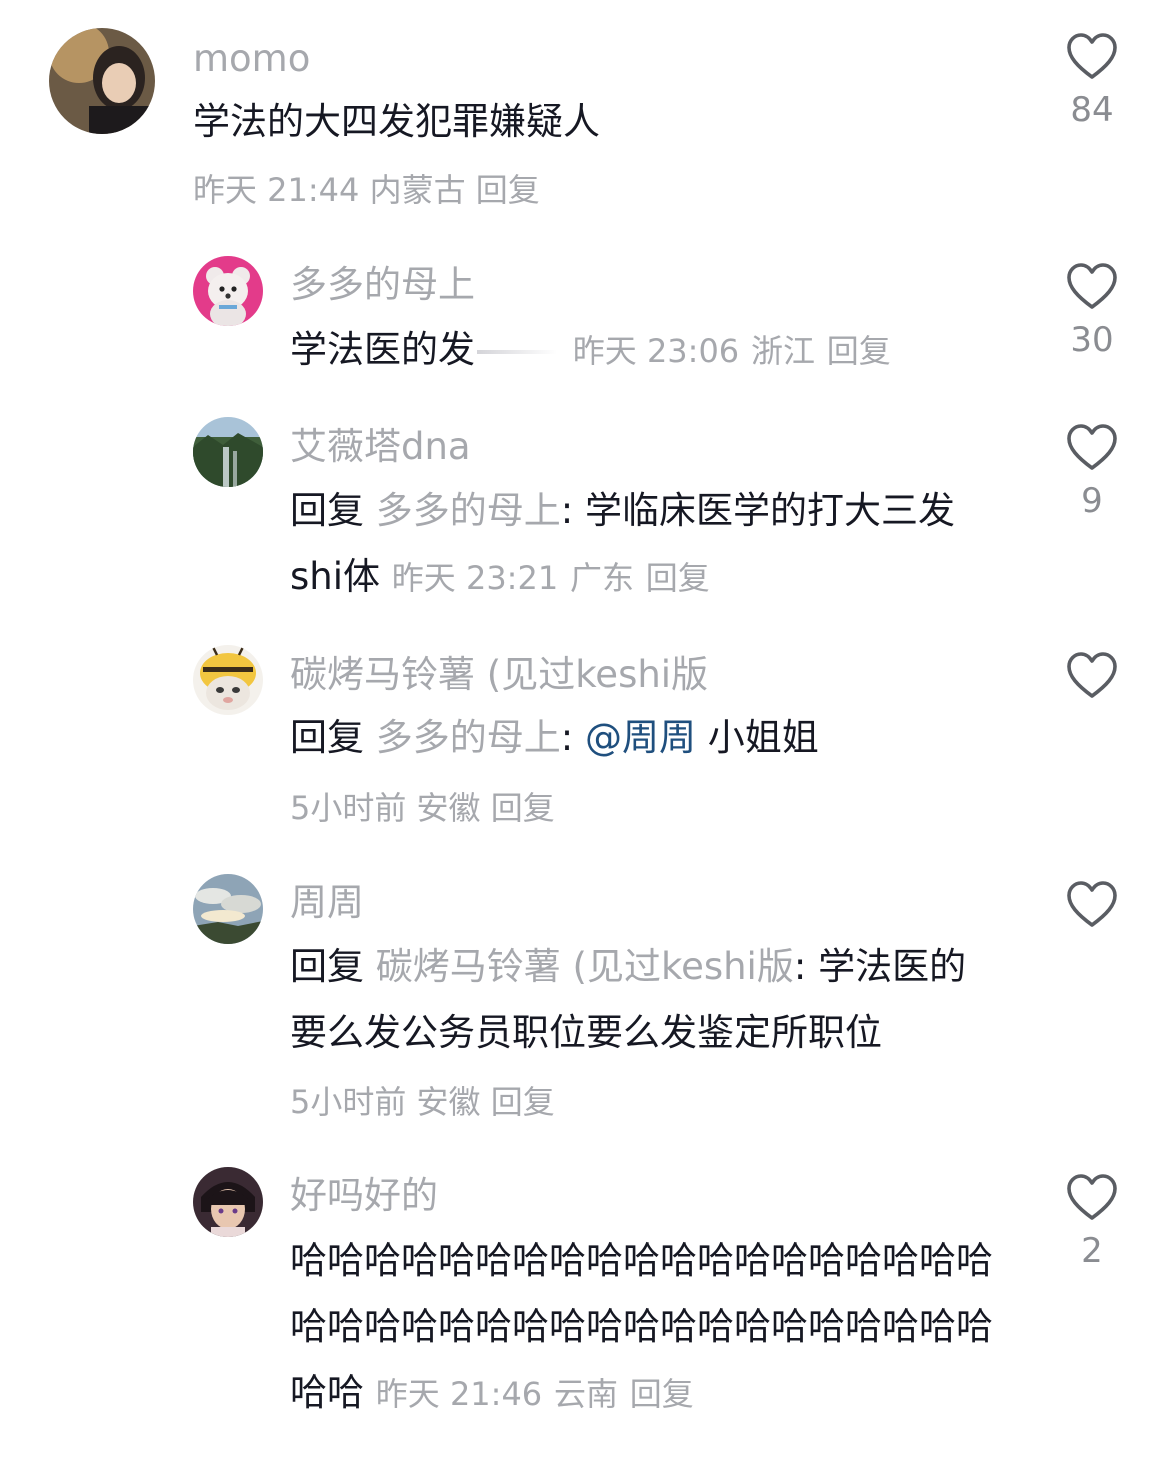 This screenshot has height=1478, width=1170. Describe the element at coordinates (499, 674) in the screenshot. I see `comment-username: 碳烤马铃薯 (见过keshi版` at that location.